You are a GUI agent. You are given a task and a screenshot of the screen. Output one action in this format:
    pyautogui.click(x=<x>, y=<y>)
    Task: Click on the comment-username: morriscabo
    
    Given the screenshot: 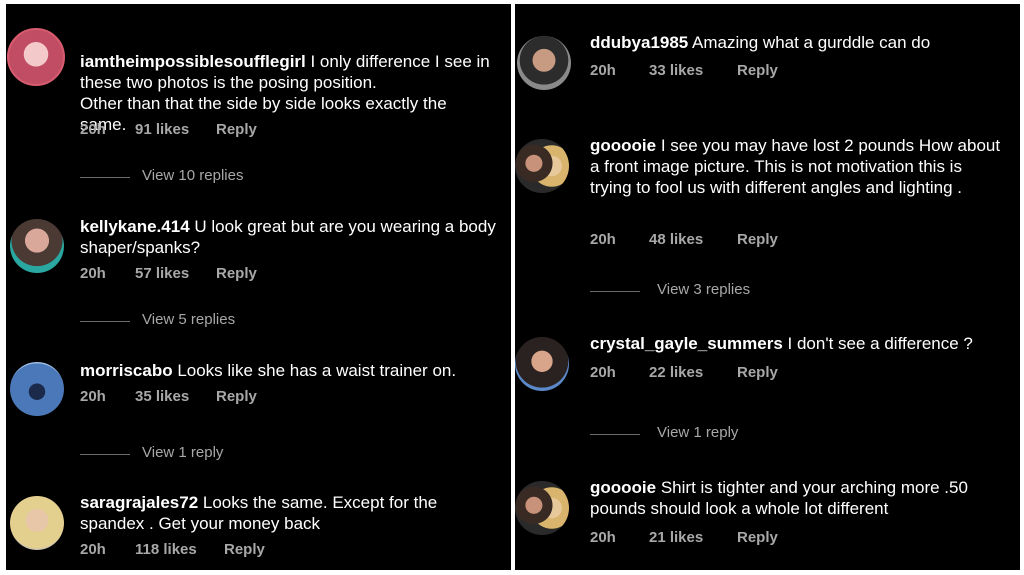 What is the action you would take?
    pyautogui.click(x=126, y=370)
    